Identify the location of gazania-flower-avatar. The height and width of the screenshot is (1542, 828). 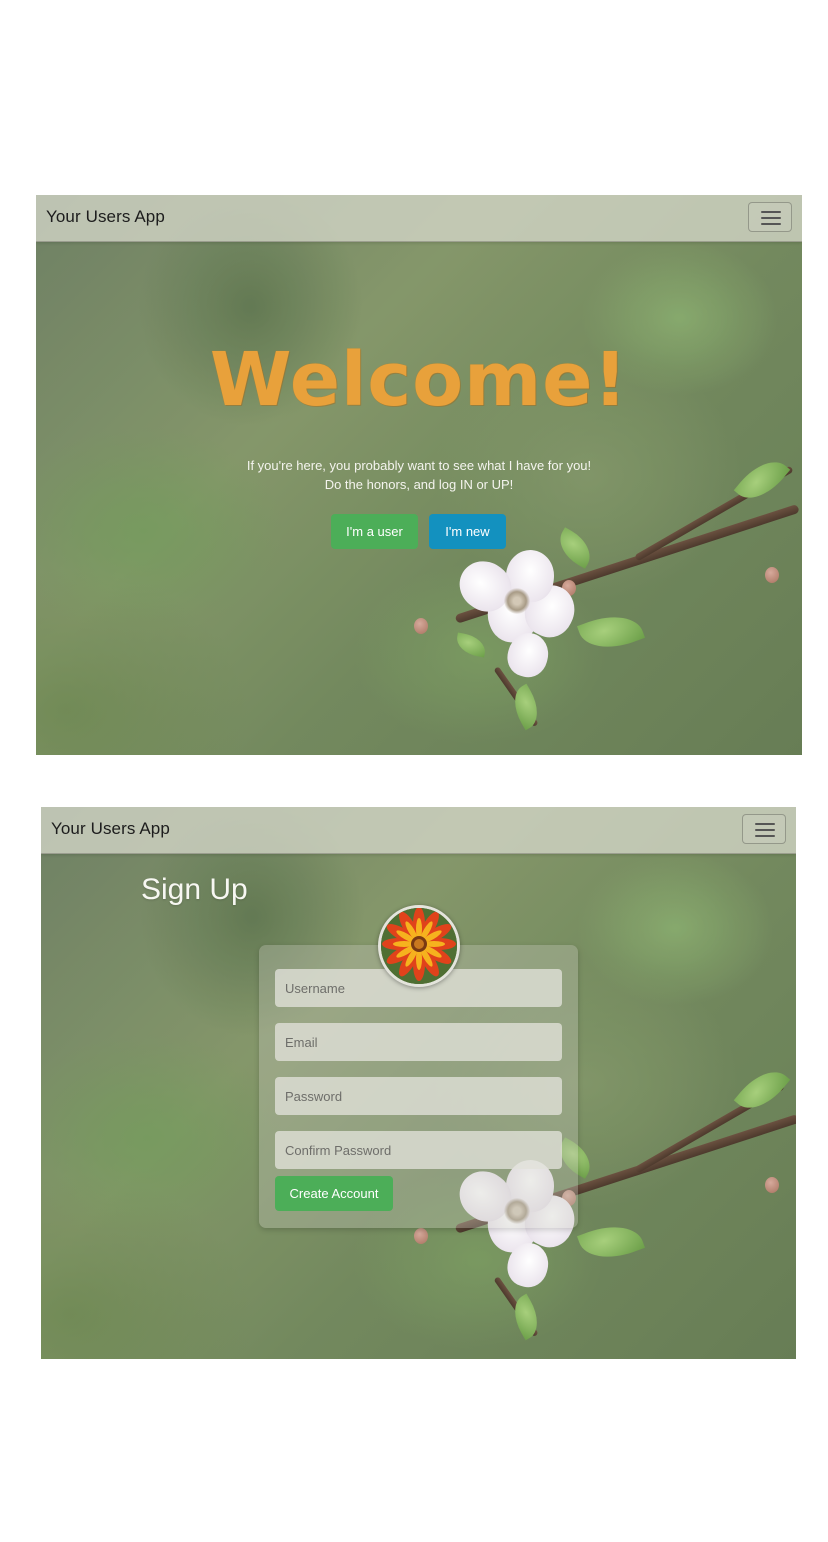
(419, 946).